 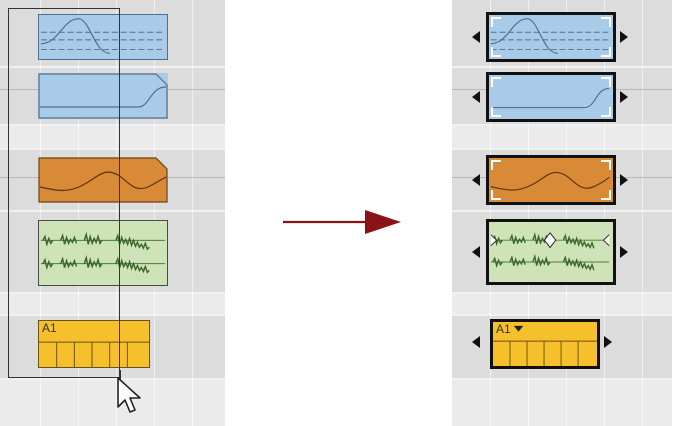 I want to click on midi-note-grid, so click(x=545, y=345).